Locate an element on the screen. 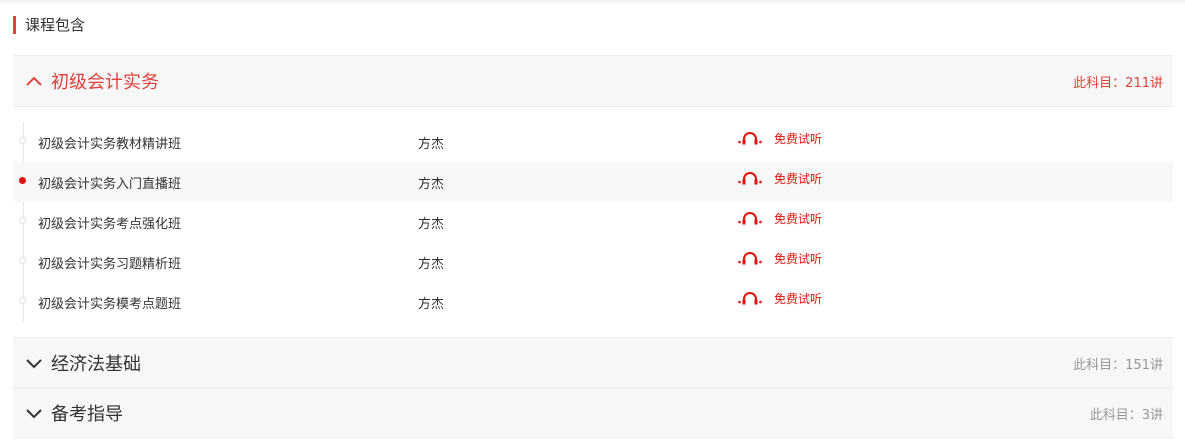 This screenshot has width=1185, height=440. course-row: 初级会计实务模考点题班 方杰 免费试听 is located at coordinates (593, 302).